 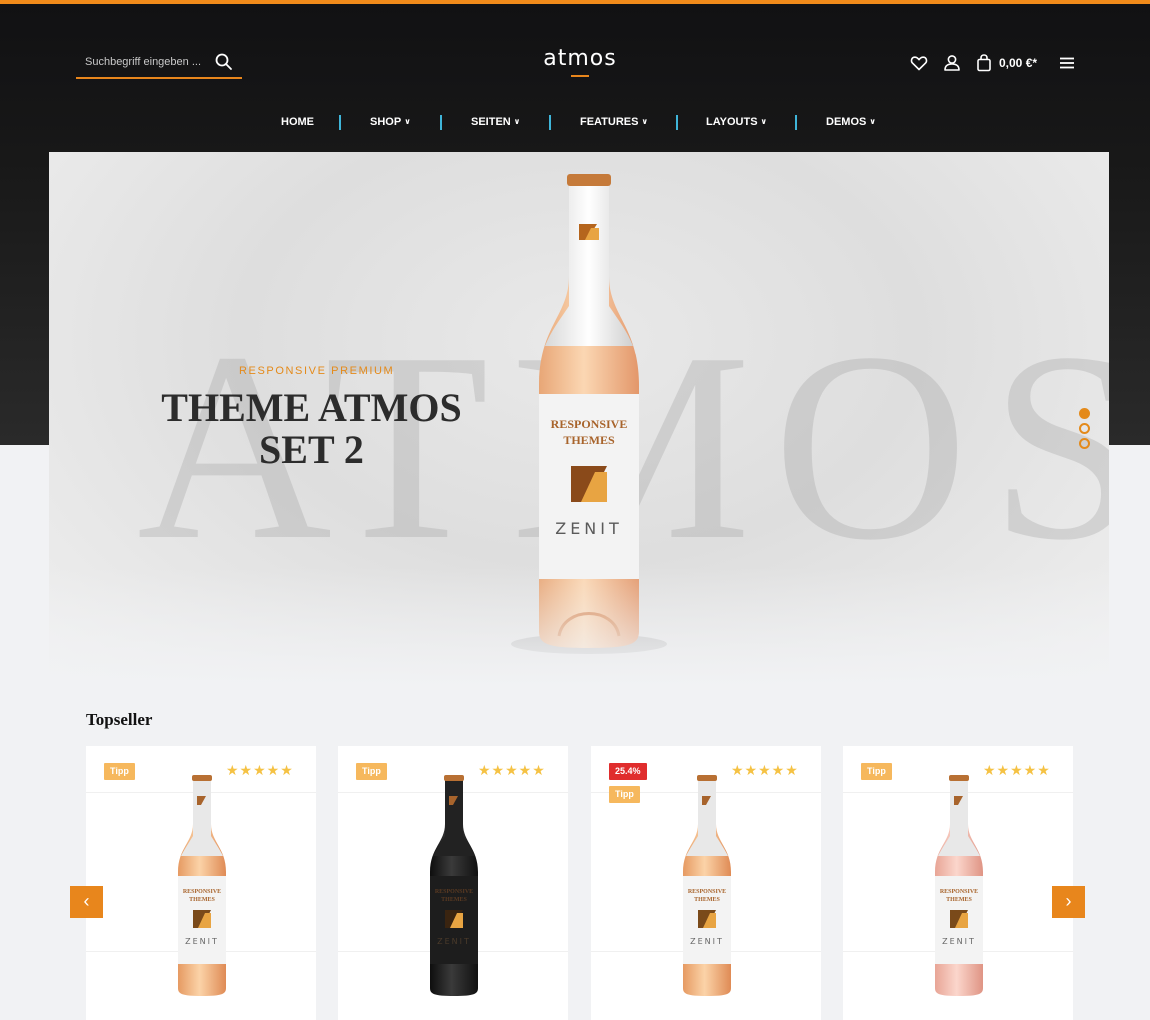 I want to click on hero-wine-bottle: RESPONSIVE THEMES ZENIT, so click(x=589, y=414).